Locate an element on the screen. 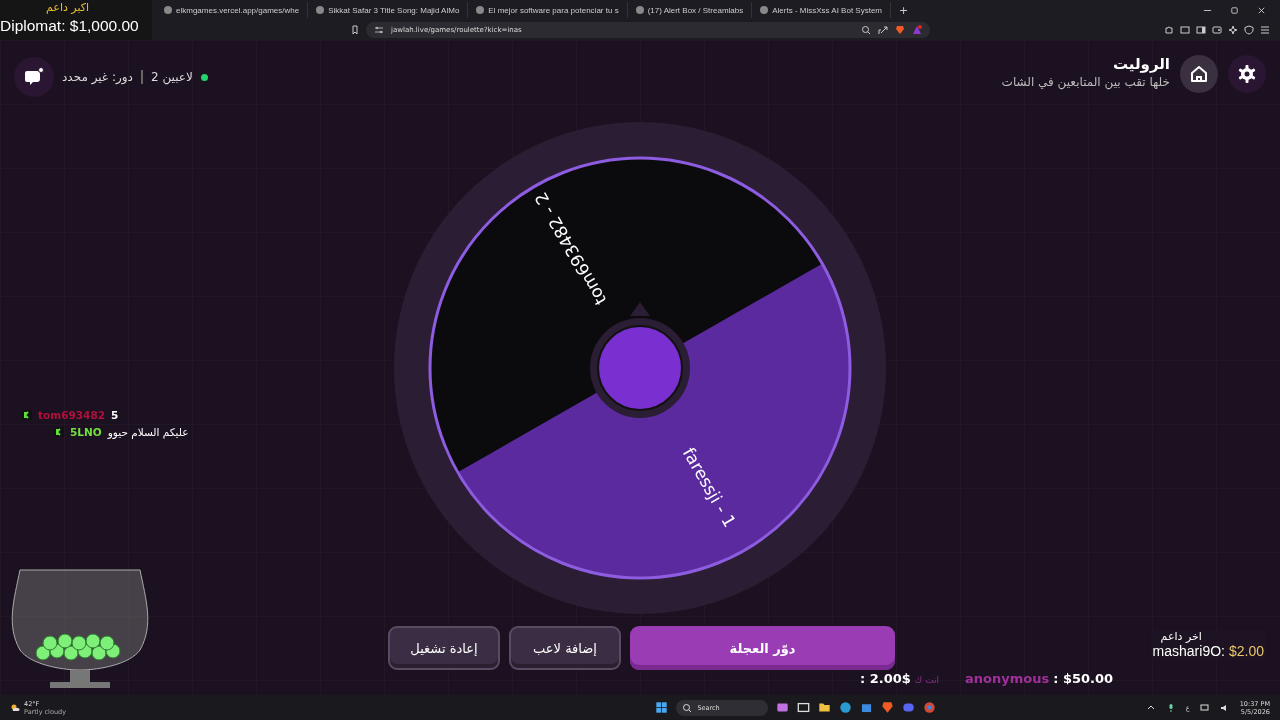 The width and height of the screenshot is (1280, 720). top-donor-amount: Diplomat: $1,000.00 is located at coordinates (69, 26).